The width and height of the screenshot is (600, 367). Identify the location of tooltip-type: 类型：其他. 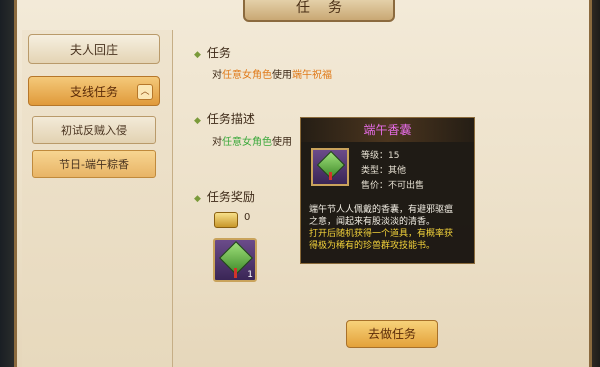
(384, 171).